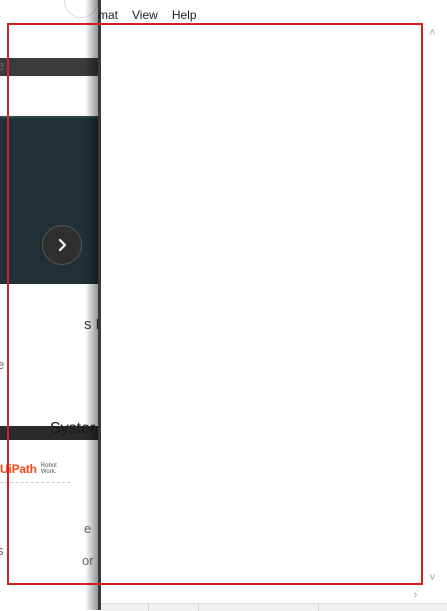  Describe the element at coordinates (35, 482) in the screenshot. I see `logo-divider` at that location.